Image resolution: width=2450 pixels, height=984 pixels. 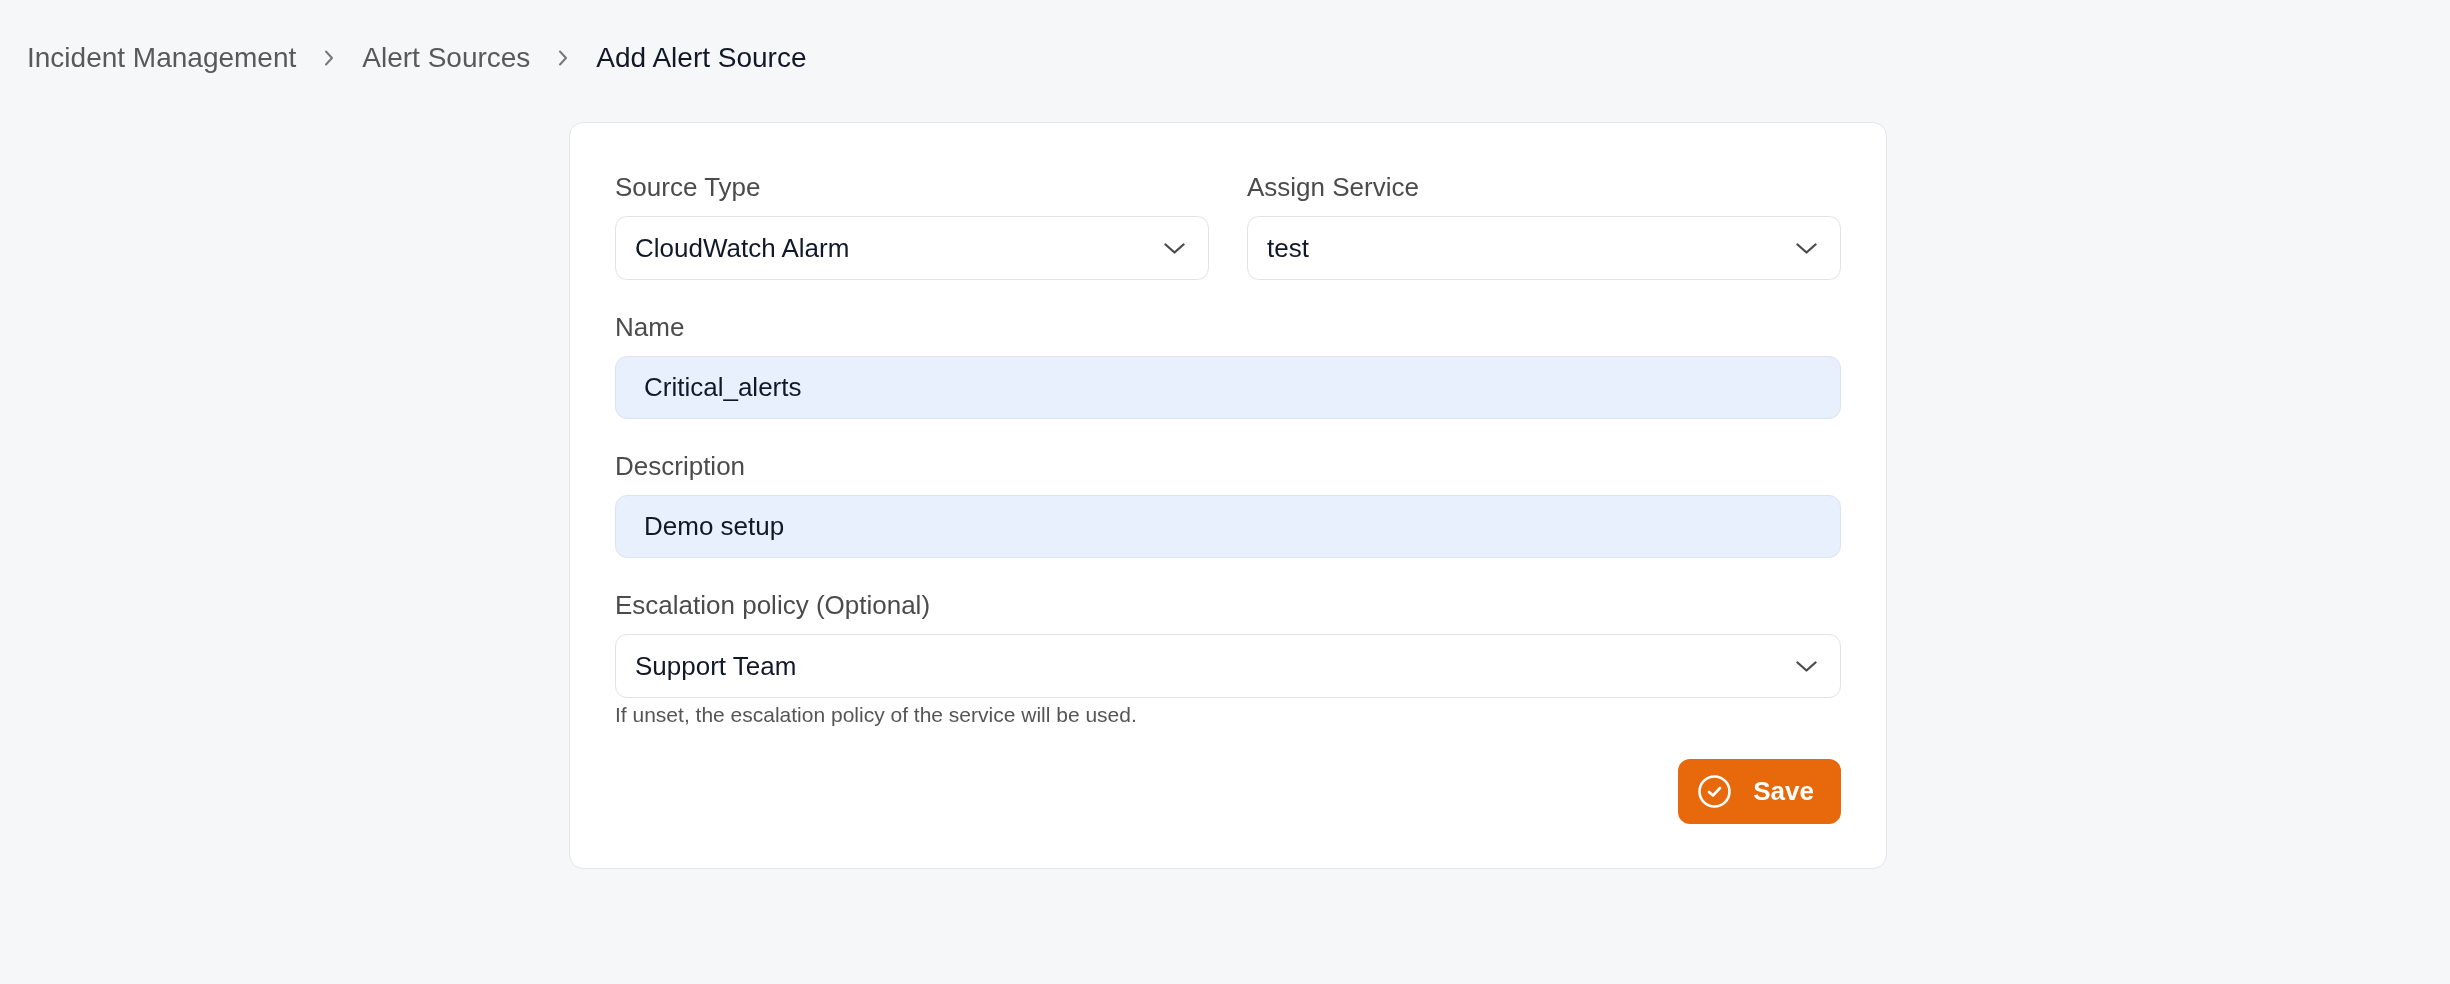 What do you see at coordinates (1715, 791) in the screenshot?
I see `check-circle-icon` at bounding box center [1715, 791].